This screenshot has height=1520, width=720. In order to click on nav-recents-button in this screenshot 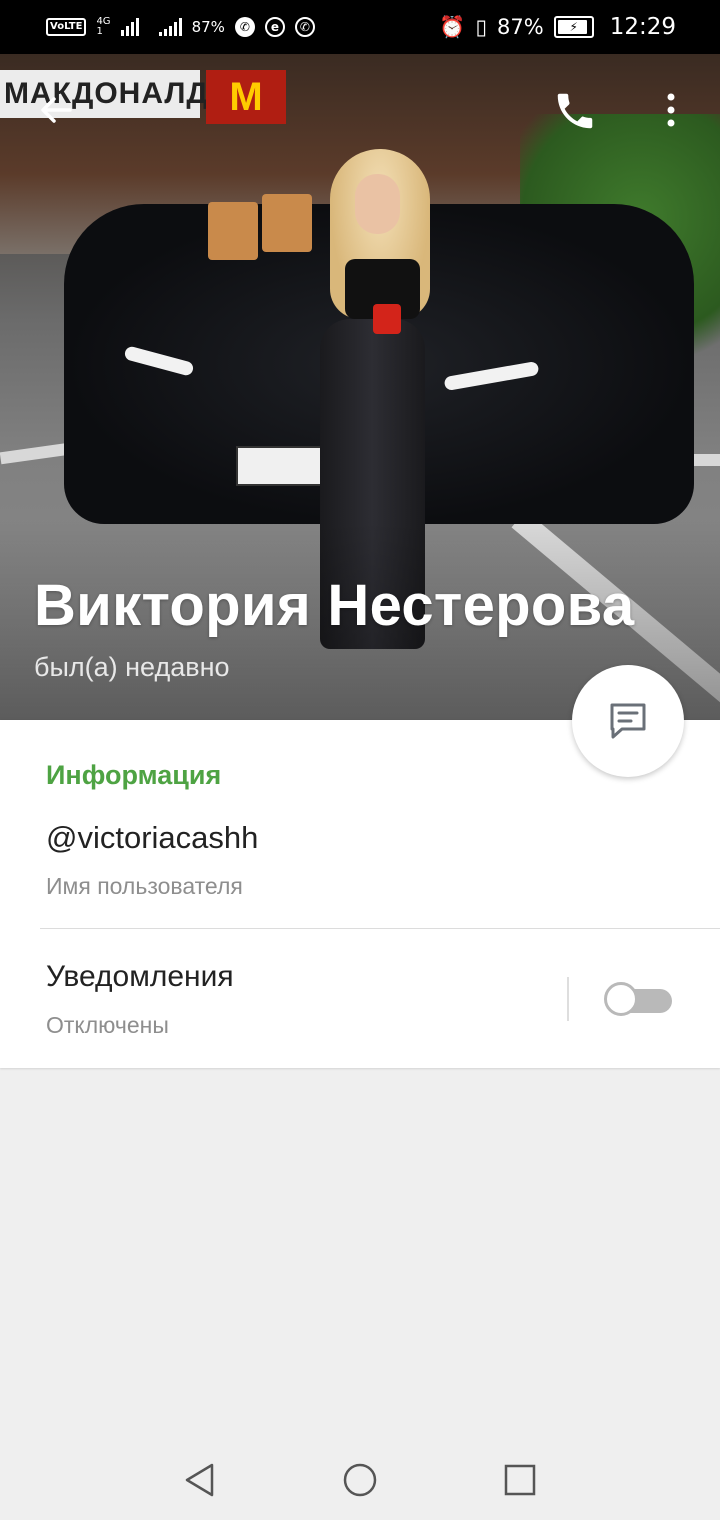, I will do `click(520, 1480)`.